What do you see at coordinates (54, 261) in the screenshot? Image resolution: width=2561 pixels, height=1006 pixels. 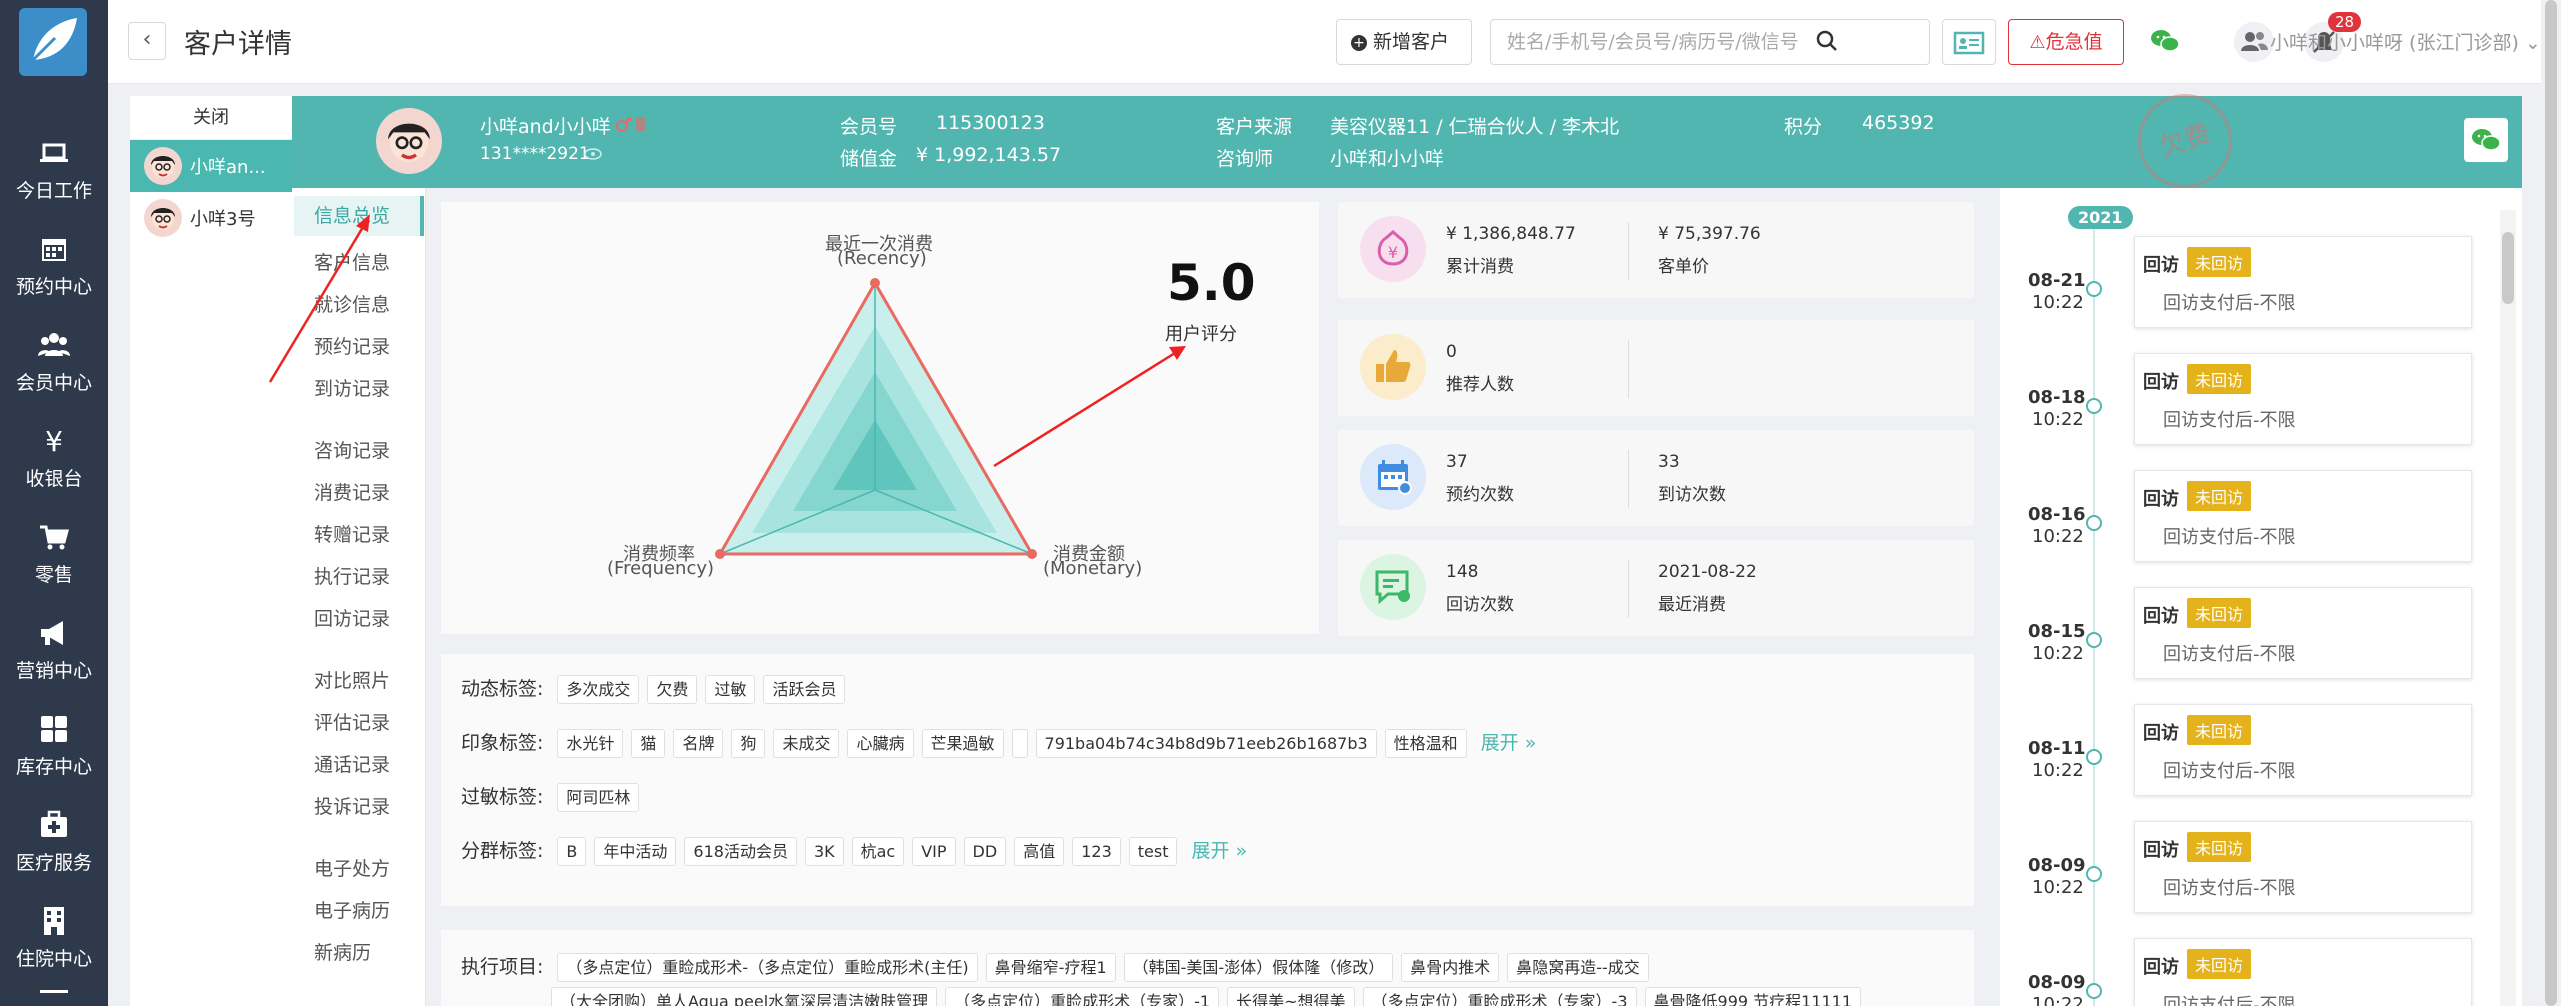 I see `nav-item-appointments: 预约中心` at bounding box center [54, 261].